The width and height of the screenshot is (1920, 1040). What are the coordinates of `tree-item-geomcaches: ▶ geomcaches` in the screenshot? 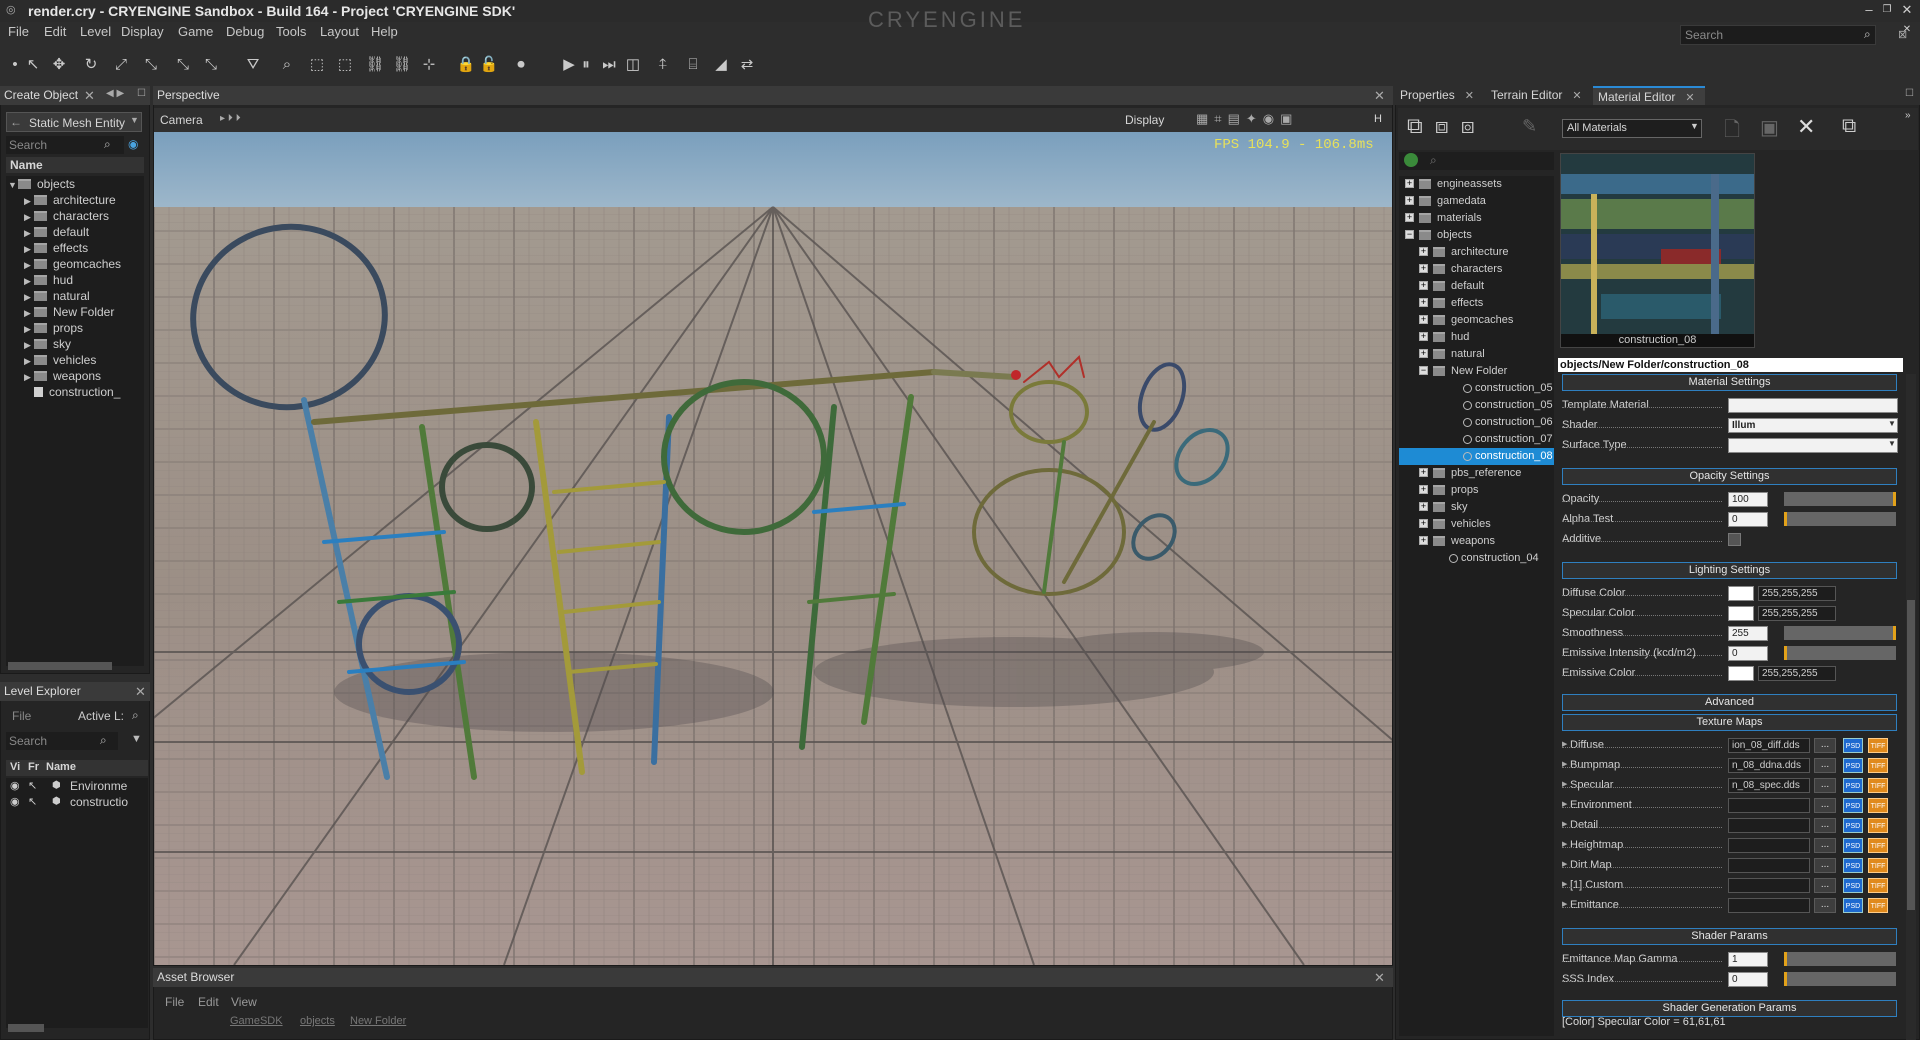 It's located at (75, 264).